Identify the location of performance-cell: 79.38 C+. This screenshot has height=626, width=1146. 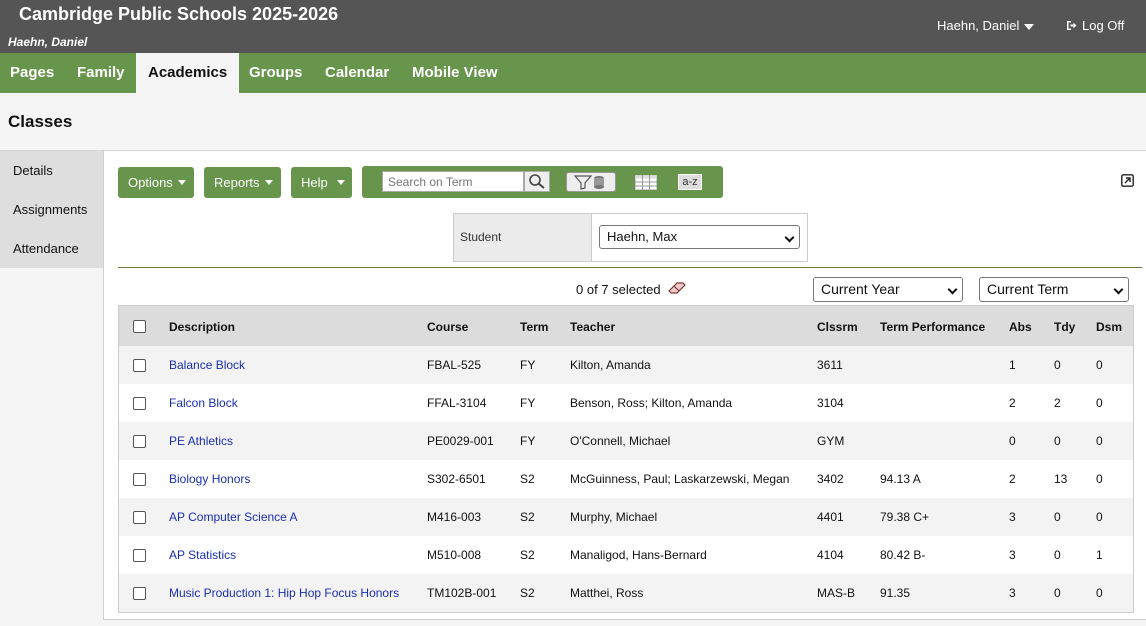
(905, 517).